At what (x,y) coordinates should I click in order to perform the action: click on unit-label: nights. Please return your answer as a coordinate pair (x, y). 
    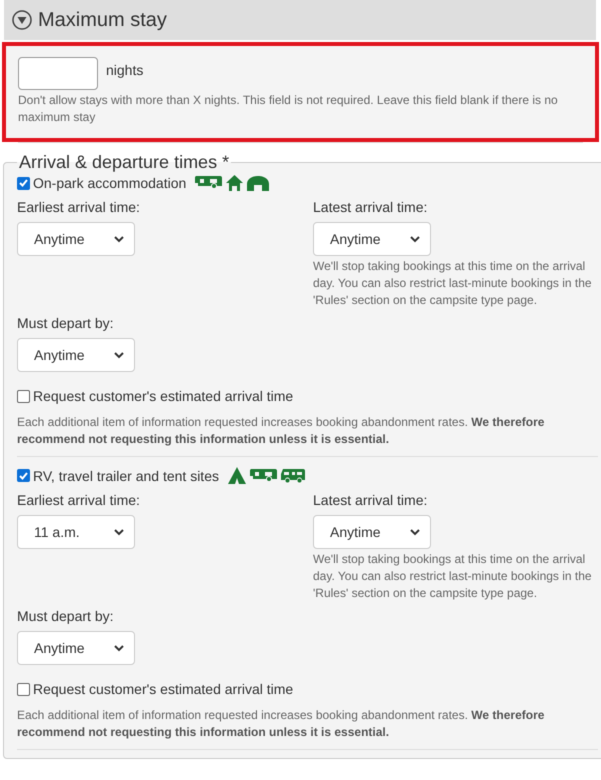
    Looking at the image, I should click on (125, 70).